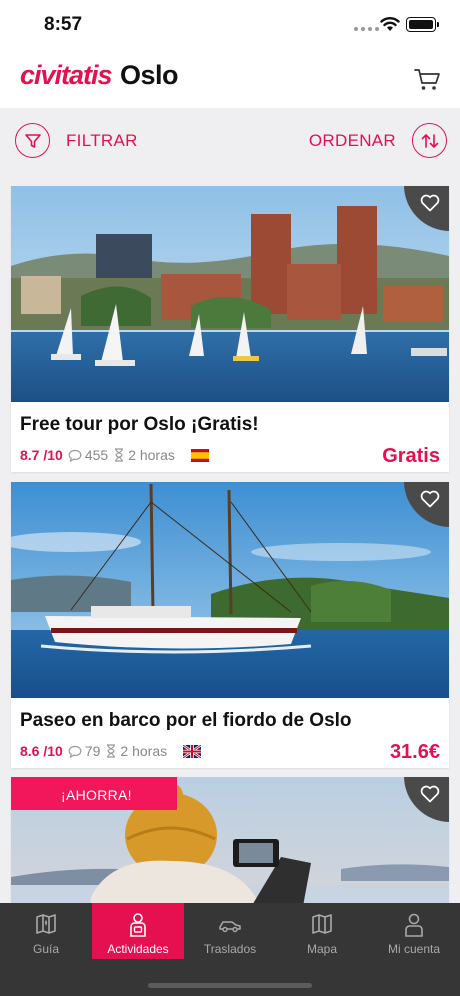  Describe the element at coordinates (414, 752) in the screenshot. I see `price: 31.6€` at that location.